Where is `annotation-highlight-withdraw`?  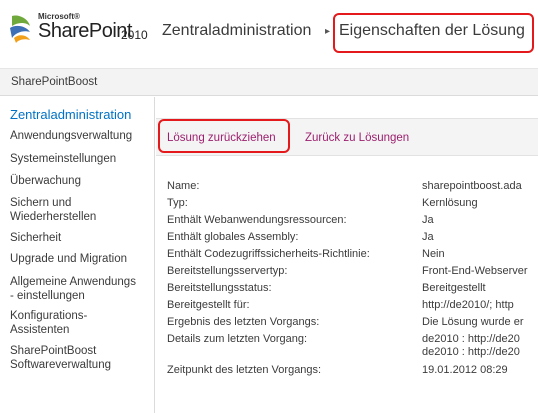
annotation-highlight-withdraw is located at coordinates (224, 136).